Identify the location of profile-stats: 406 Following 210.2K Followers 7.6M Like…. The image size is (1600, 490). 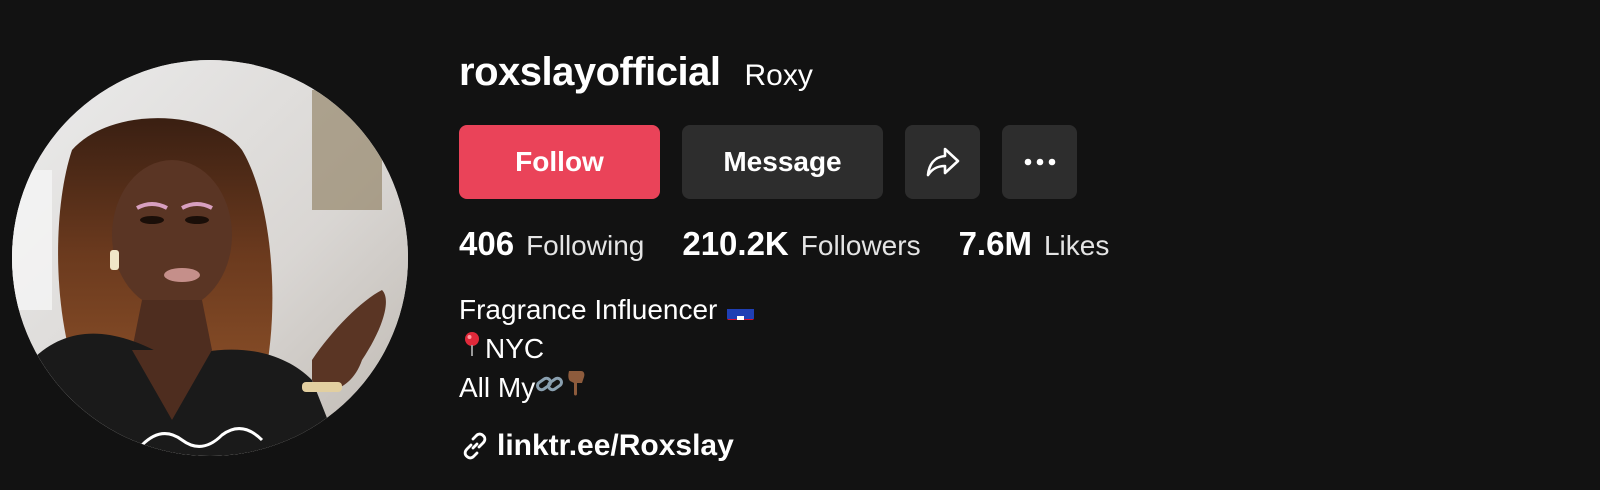
(803, 244).